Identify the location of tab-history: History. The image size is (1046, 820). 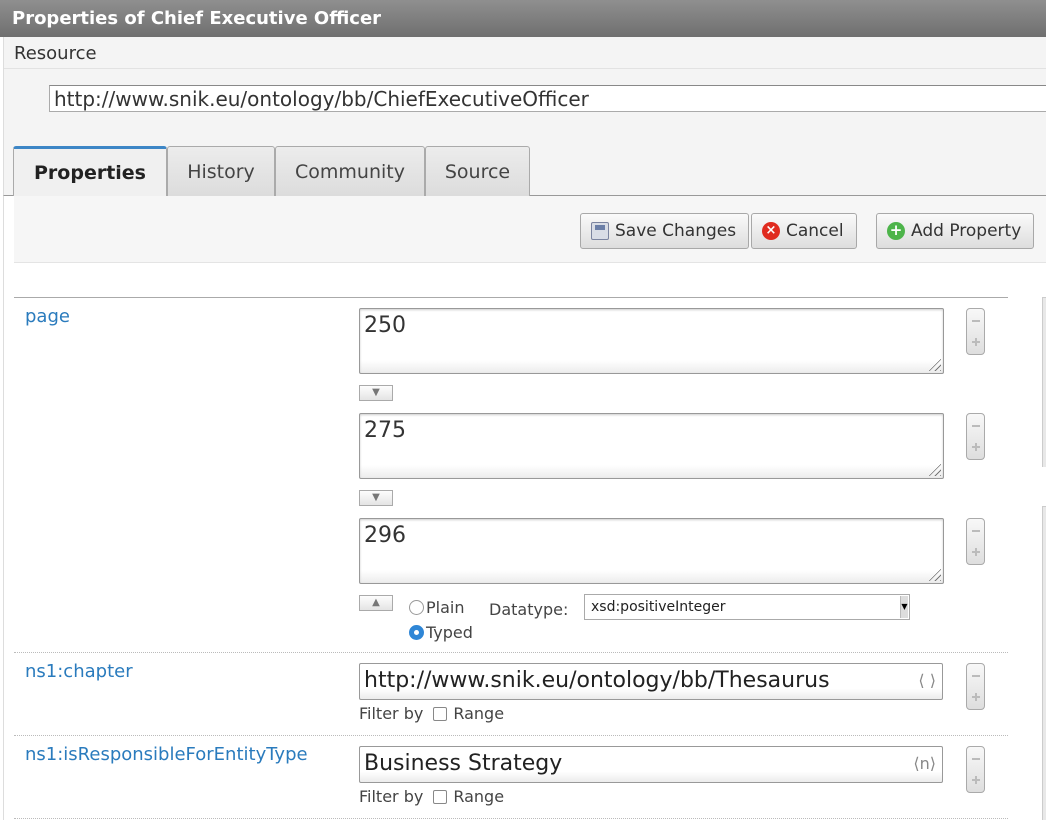
(221, 171).